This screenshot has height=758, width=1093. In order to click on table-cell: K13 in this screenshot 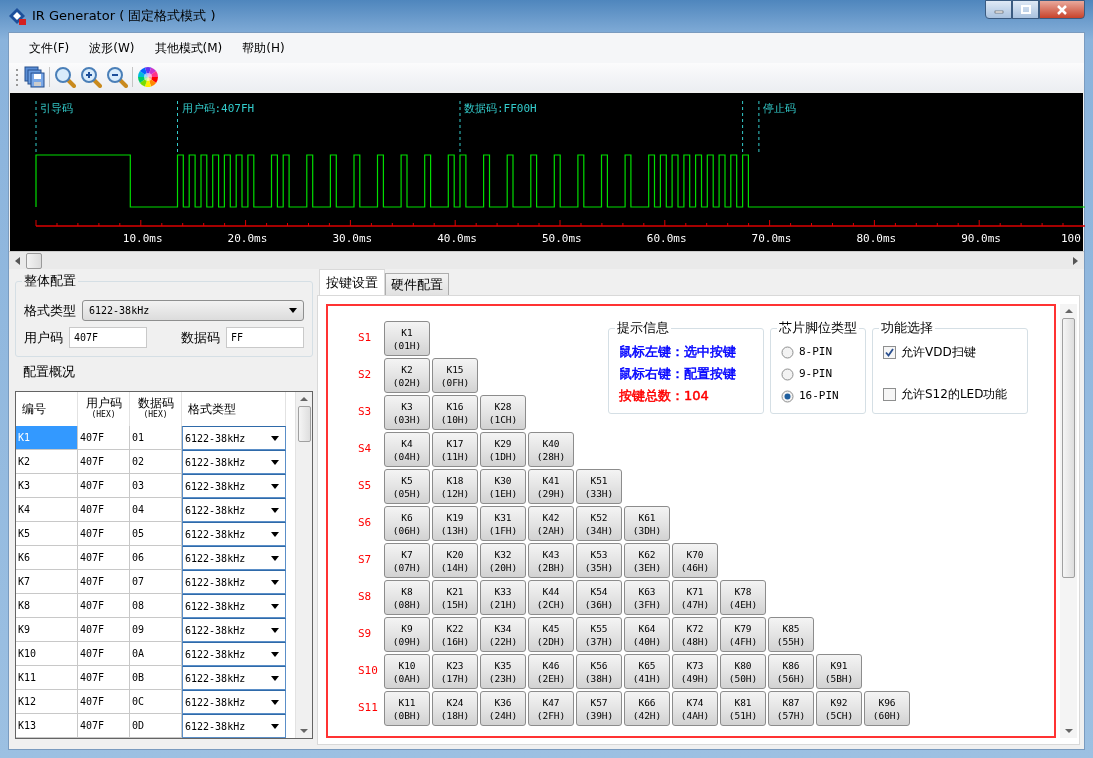, I will do `click(47, 726)`.